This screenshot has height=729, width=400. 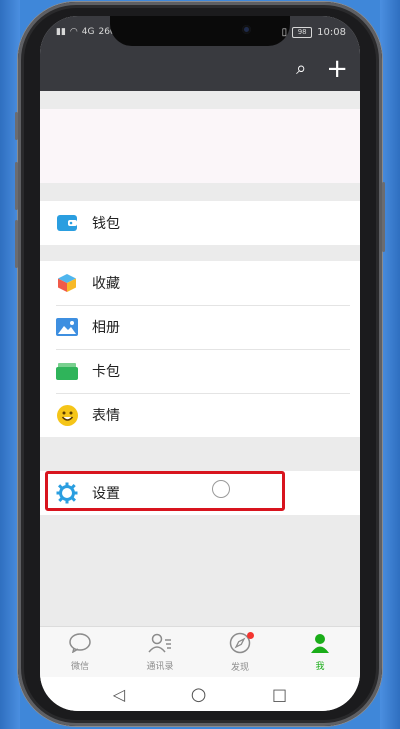 What do you see at coordinates (320, 666) in the screenshot?
I see `tab-label-me: 我` at bounding box center [320, 666].